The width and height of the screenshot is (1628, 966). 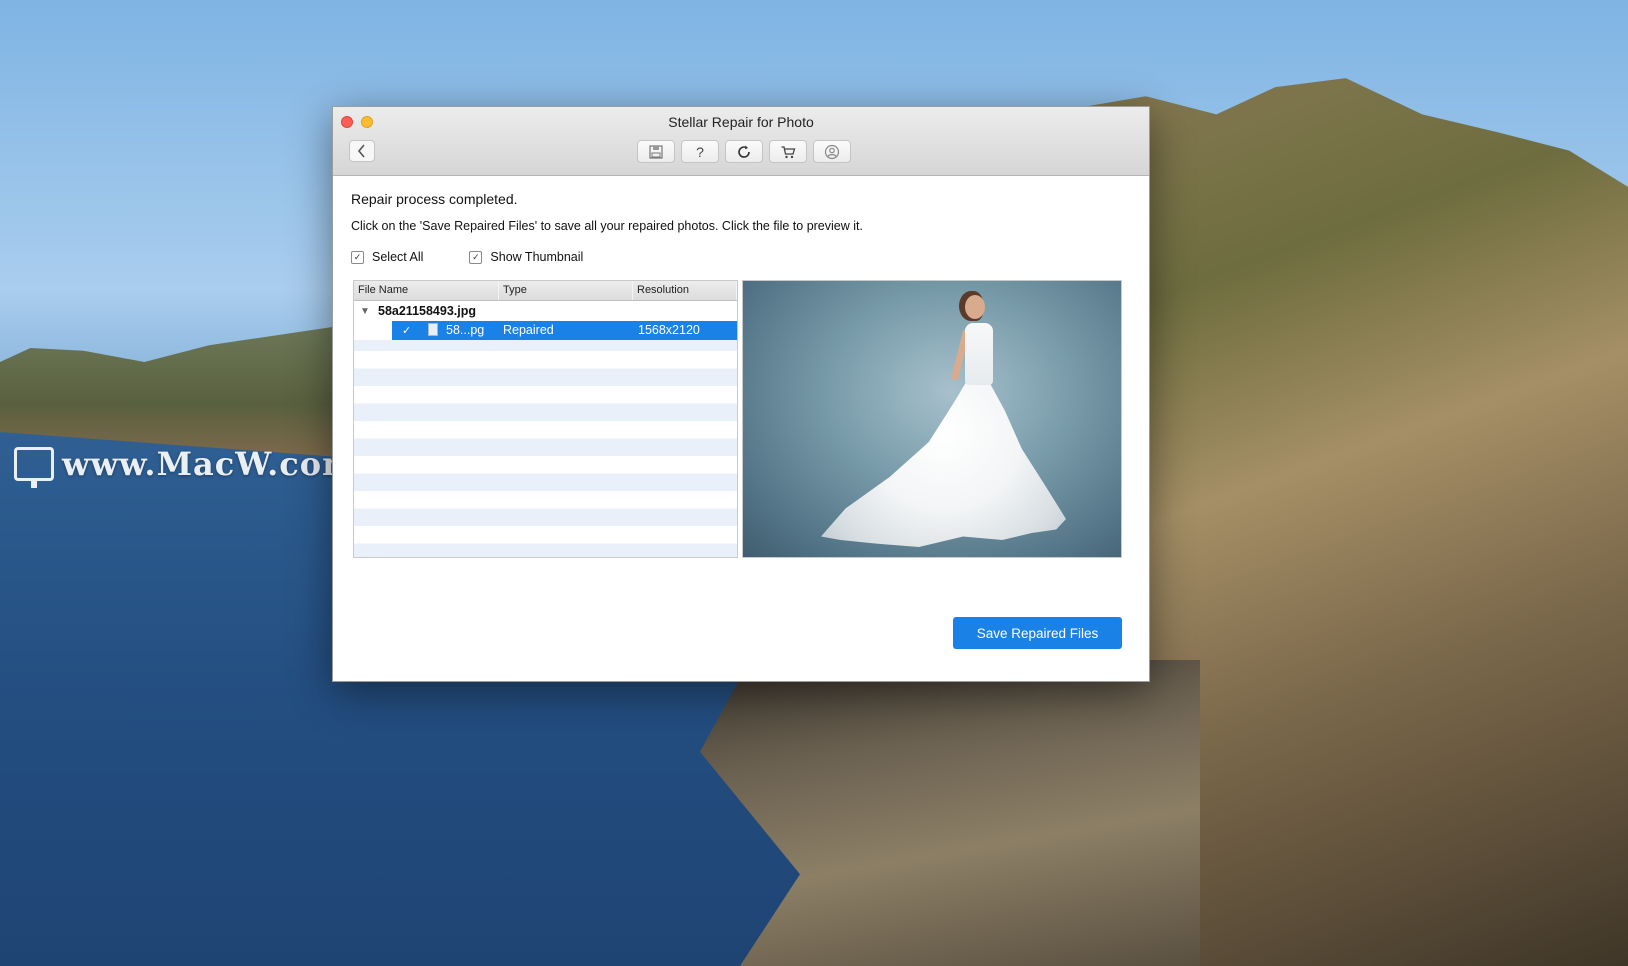 I want to click on toolbar: ?, so click(x=744, y=151).